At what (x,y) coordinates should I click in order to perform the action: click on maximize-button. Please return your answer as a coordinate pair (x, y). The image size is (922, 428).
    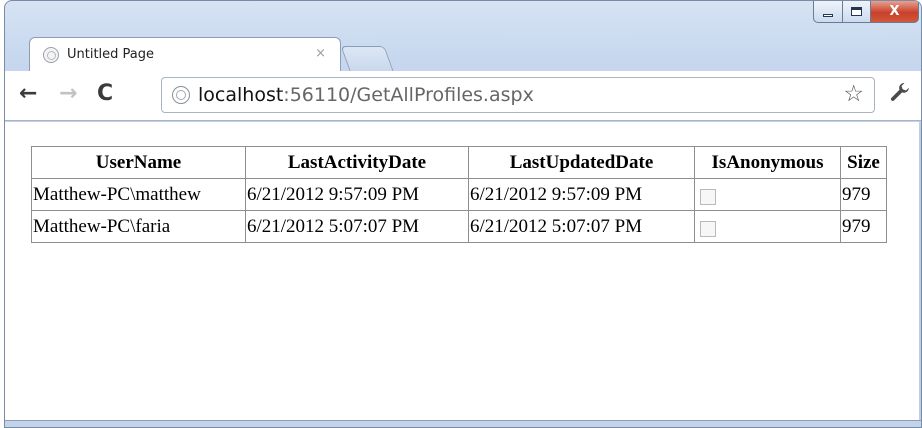
    Looking at the image, I should click on (857, 12).